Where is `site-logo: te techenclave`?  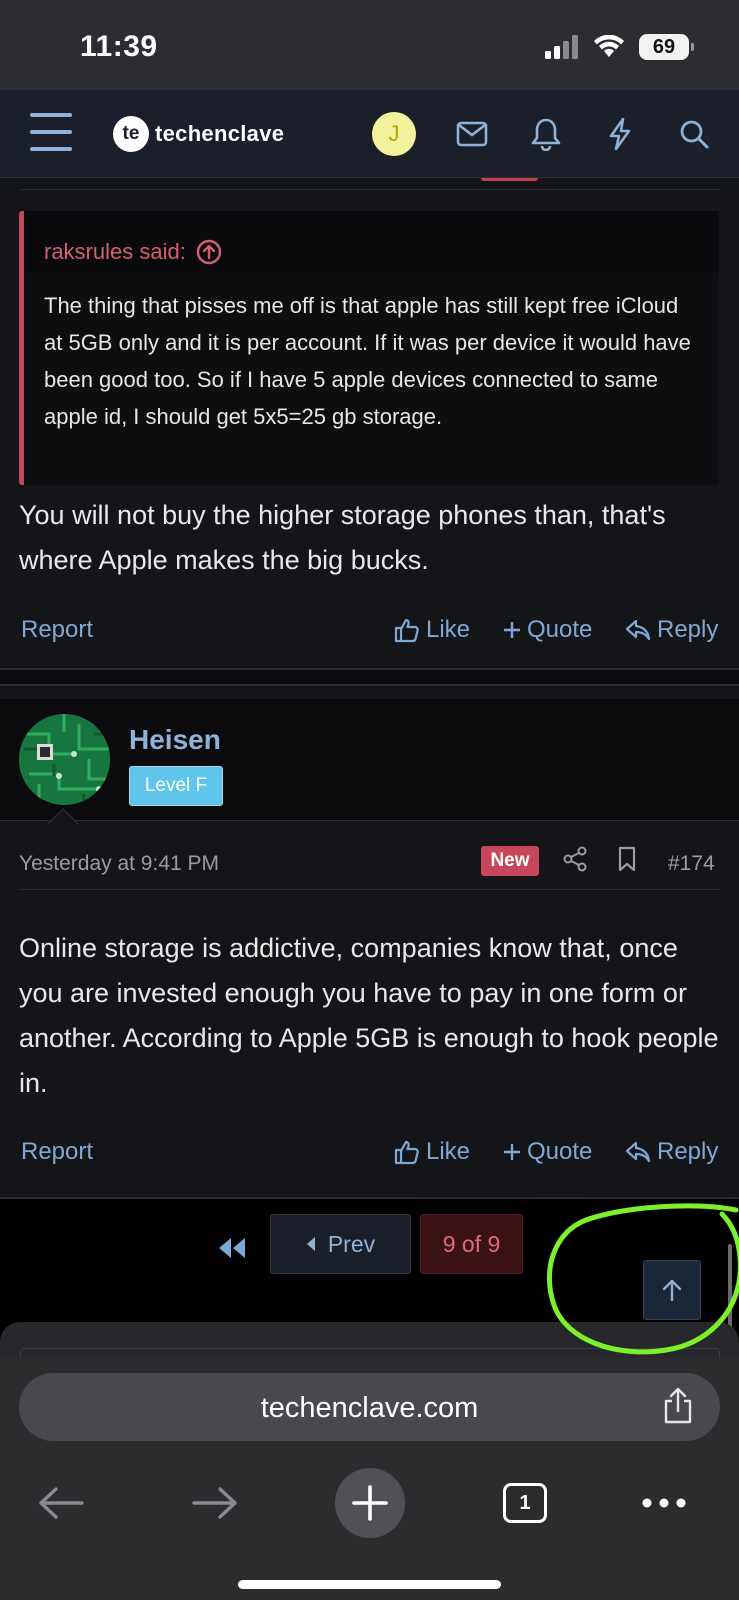 site-logo: te techenclave is located at coordinates (198, 134).